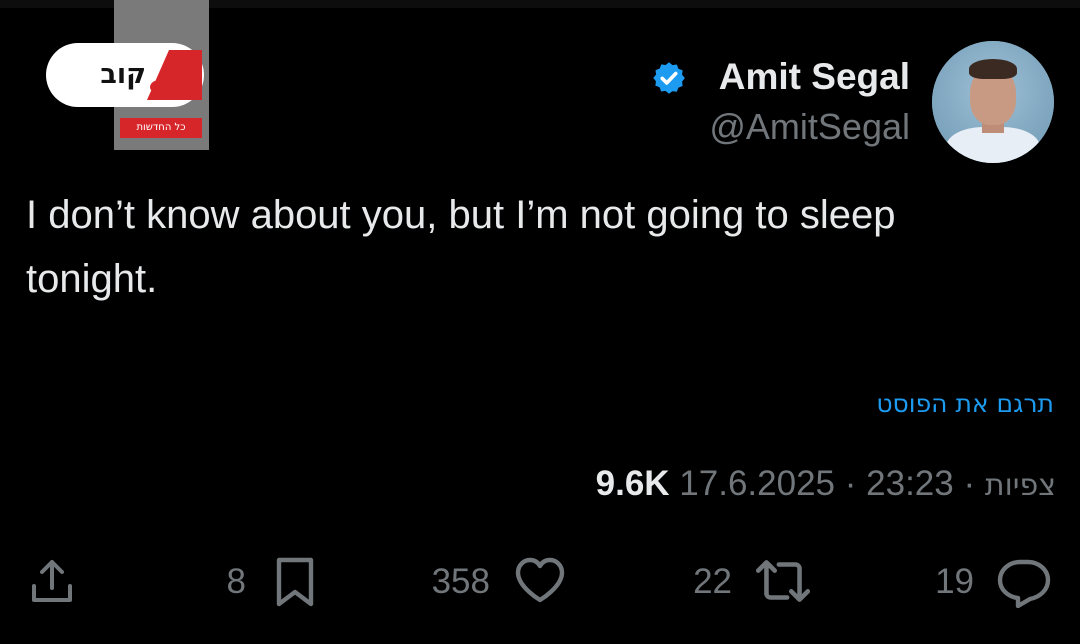  Describe the element at coordinates (295, 582) in the screenshot. I see `bookmark-icon` at that location.